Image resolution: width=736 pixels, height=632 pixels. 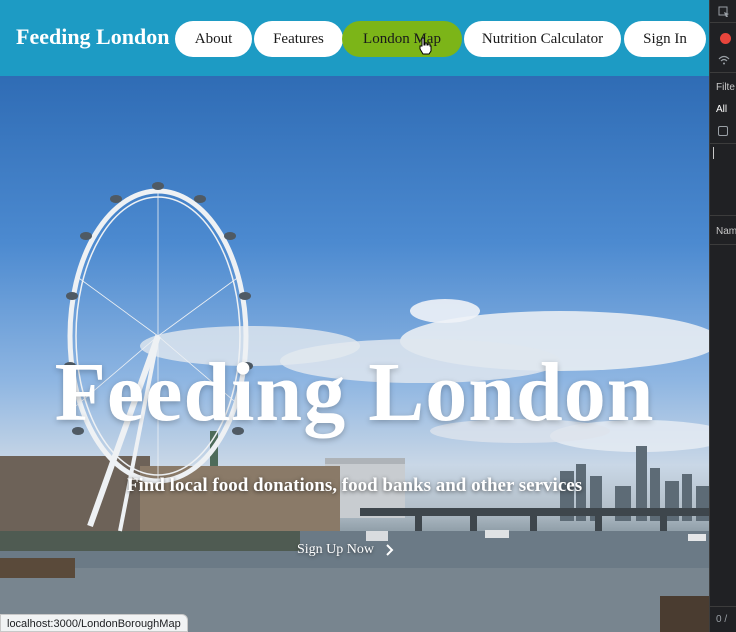 What do you see at coordinates (721, 109) in the screenshot?
I see `devtools-all-filter: All` at bounding box center [721, 109].